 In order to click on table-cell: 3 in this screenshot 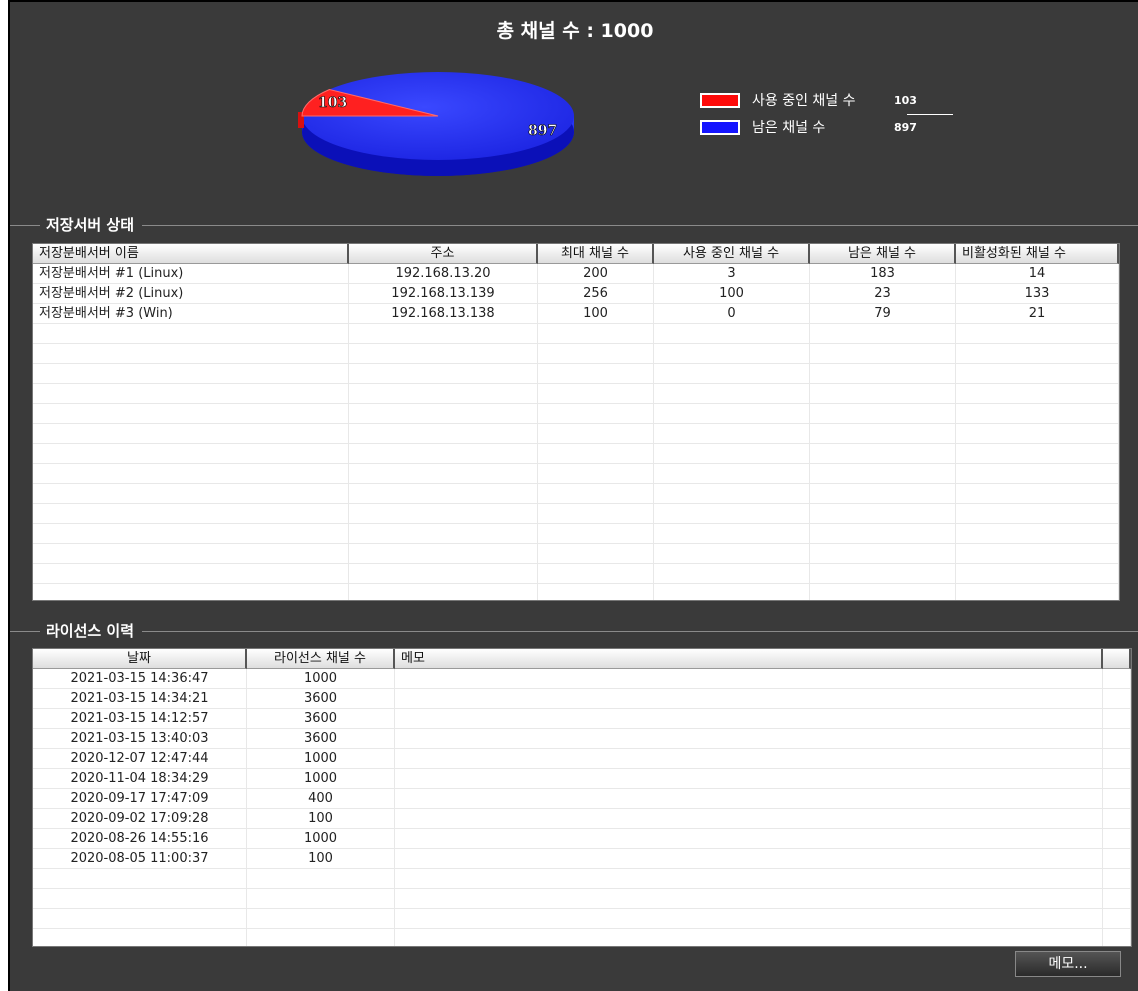, I will do `click(732, 273)`.